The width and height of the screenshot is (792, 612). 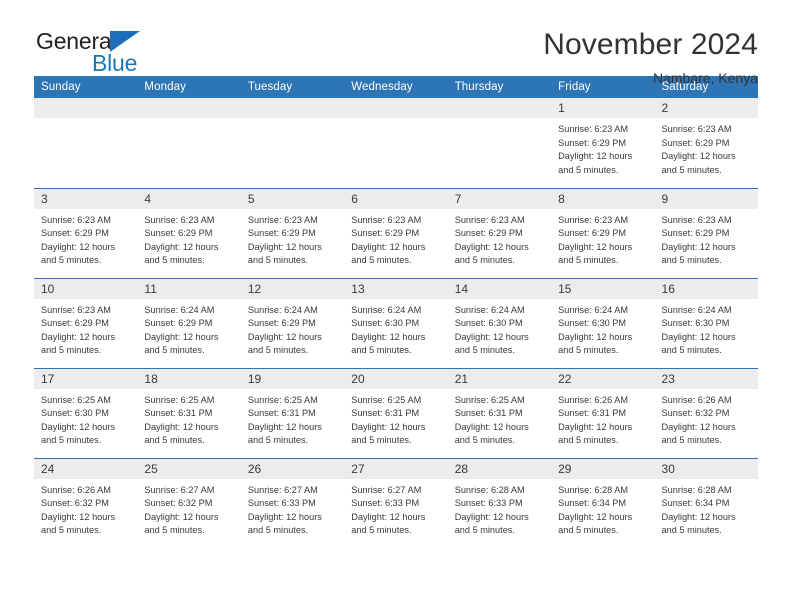 What do you see at coordinates (292, 468) in the screenshot?
I see `day-number: 26` at bounding box center [292, 468].